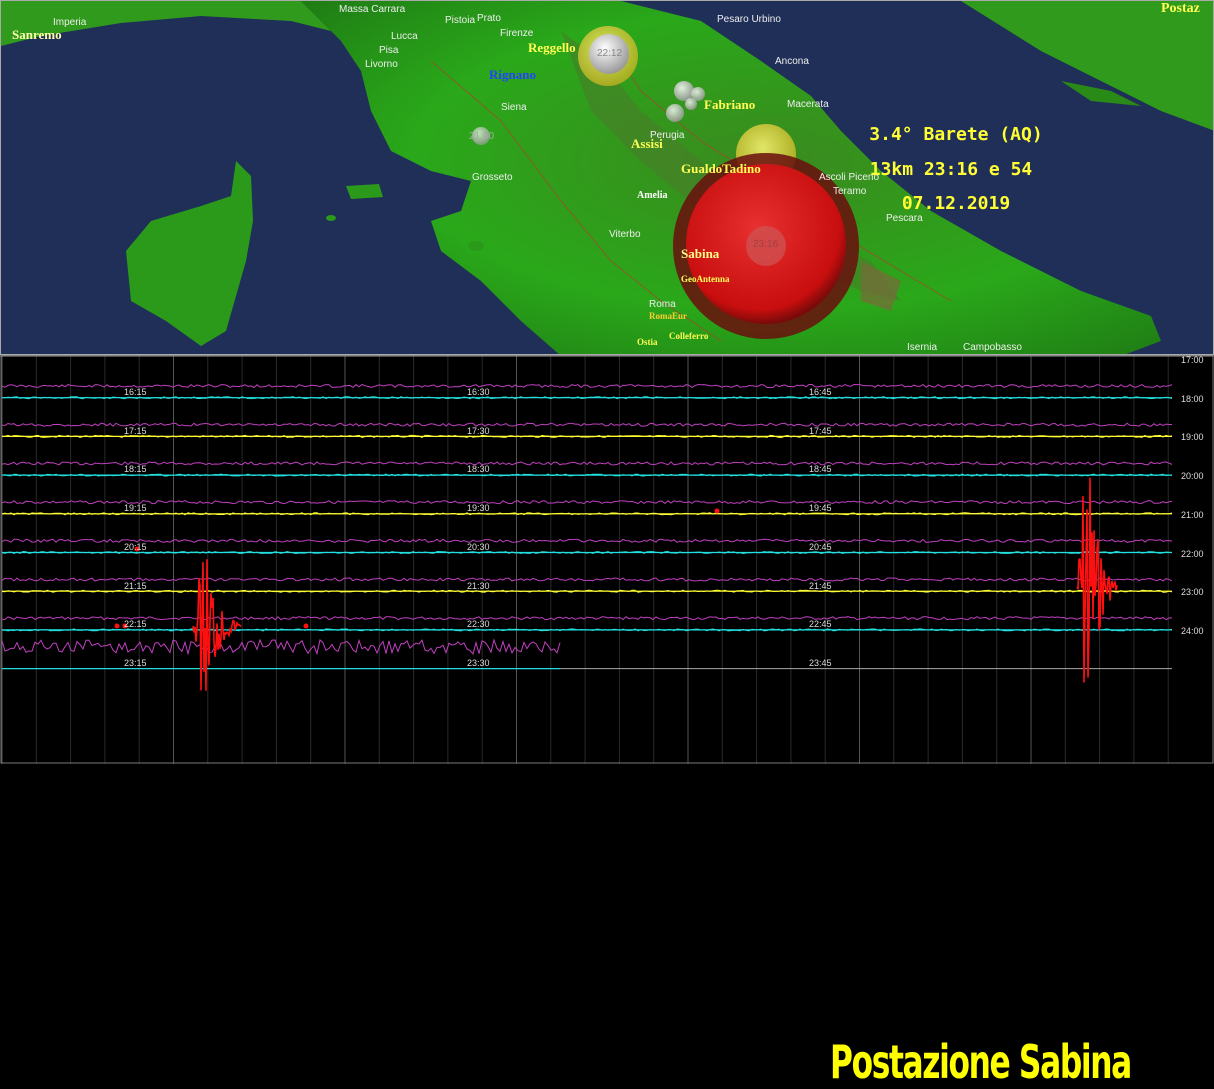 The image size is (1214, 1089). I want to click on station-label-sanremo: Sanremo, so click(37, 35).